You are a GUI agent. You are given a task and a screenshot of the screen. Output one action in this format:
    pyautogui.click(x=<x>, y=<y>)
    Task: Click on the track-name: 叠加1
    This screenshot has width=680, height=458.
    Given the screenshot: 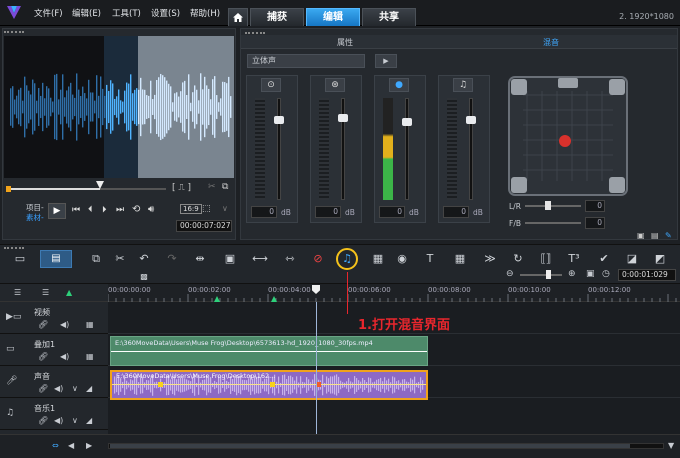 What is the action you would take?
    pyautogui.click(x=44, y=344)
    